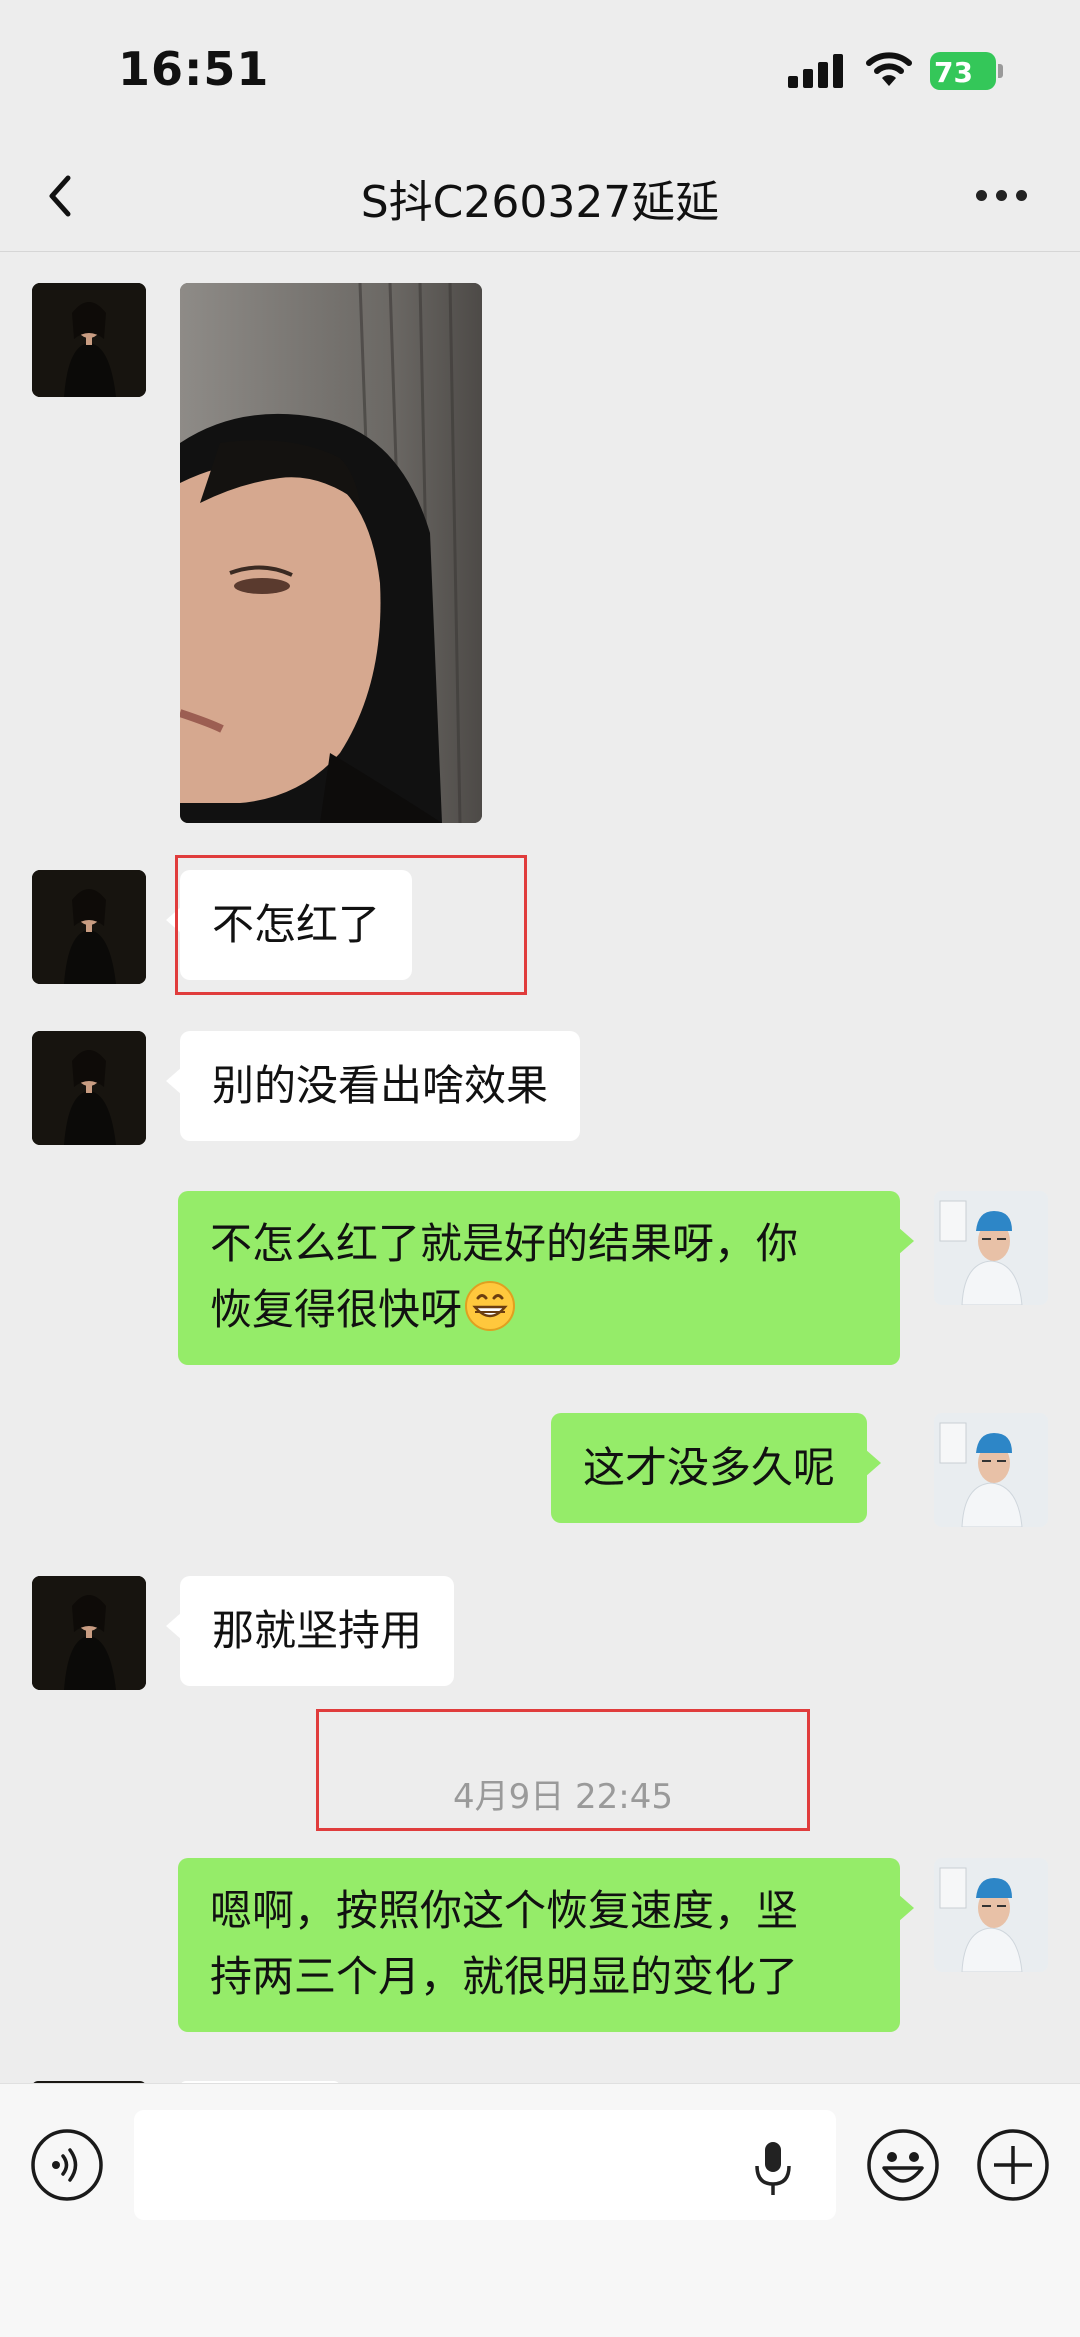 Image resolution: width=1080 pixels, height=2337 pixels. Describe the element at coordinates (816, 71) in the screenshot. I see `signal-icon` at that location.